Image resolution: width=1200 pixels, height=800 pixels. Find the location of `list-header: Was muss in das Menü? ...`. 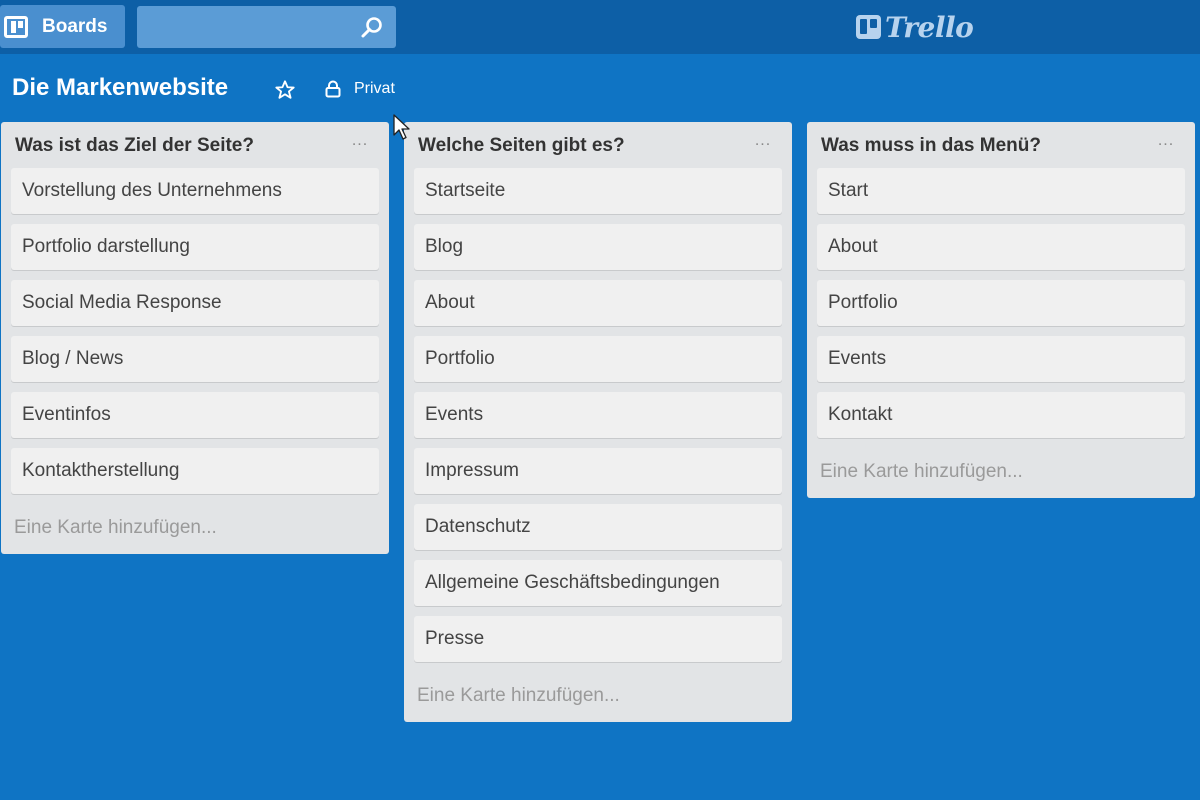

list-header: Was muss in das Menü? ... is located at coordinates (1001, 145).